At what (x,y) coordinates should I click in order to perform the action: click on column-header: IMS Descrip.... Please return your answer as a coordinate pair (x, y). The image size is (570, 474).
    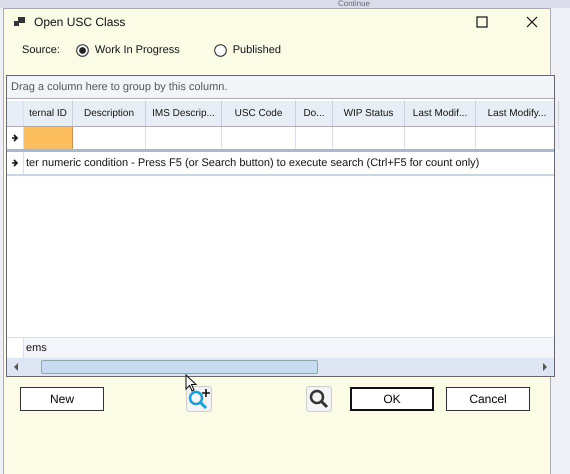
    Looking at the image, I should click on (184, 113).